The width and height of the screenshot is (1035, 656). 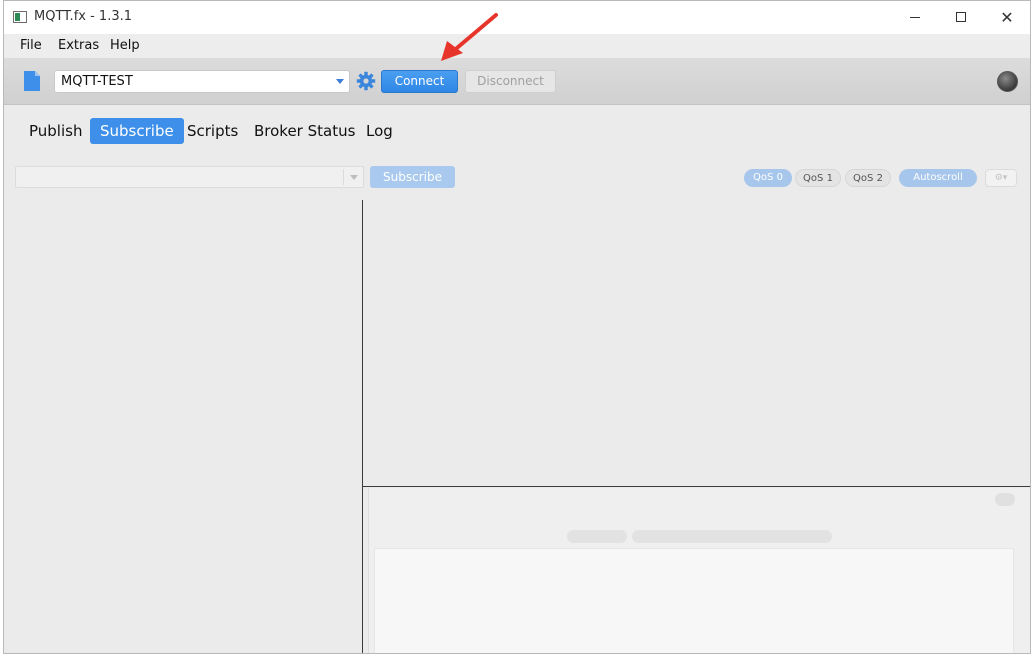 What do you see at coordinates (304, 131) in the screenshot?
I see `tab-broker-status: Broker Status` at bounding box center [304, 131].